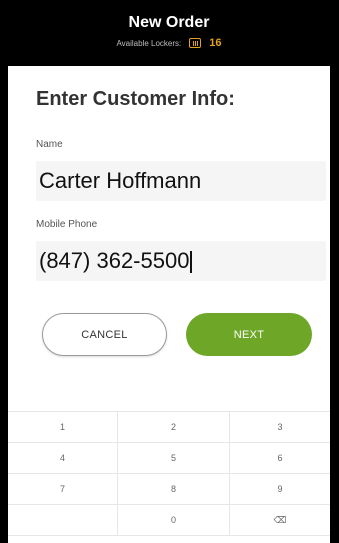 The image size is (339, 543). I want to click on available-lockers-count: 16, so click(215, 43).